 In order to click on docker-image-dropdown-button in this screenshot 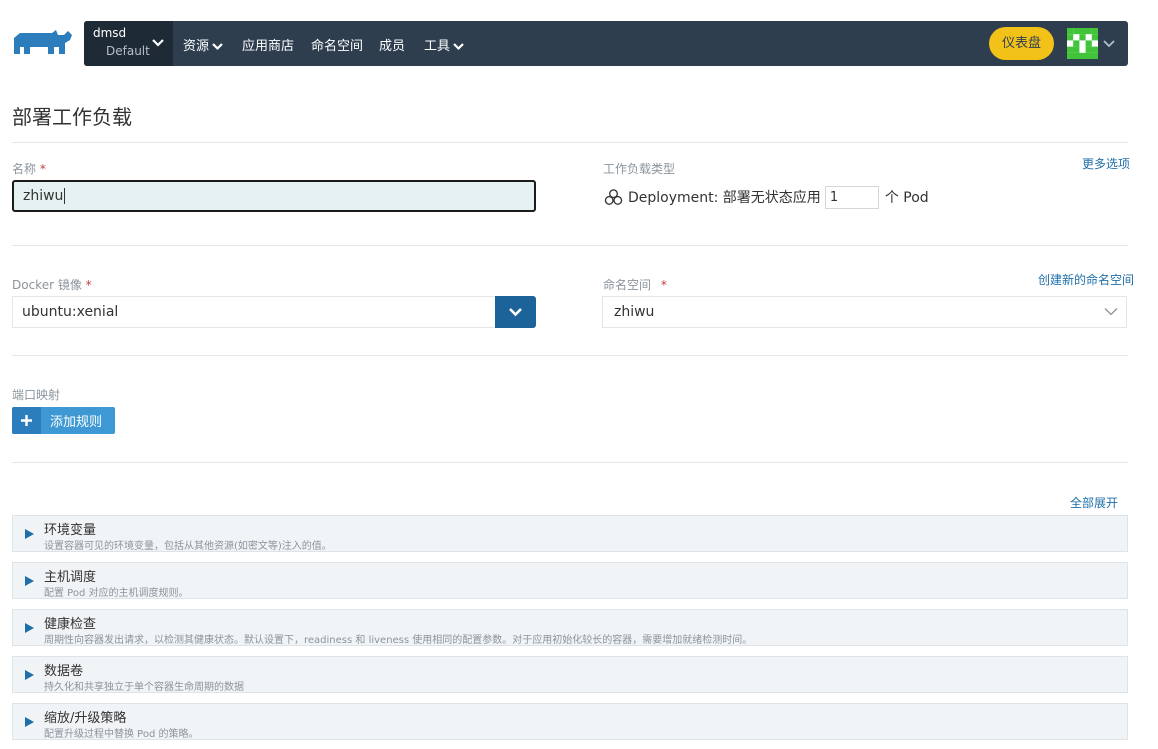, I will do `click(515, 312)`.